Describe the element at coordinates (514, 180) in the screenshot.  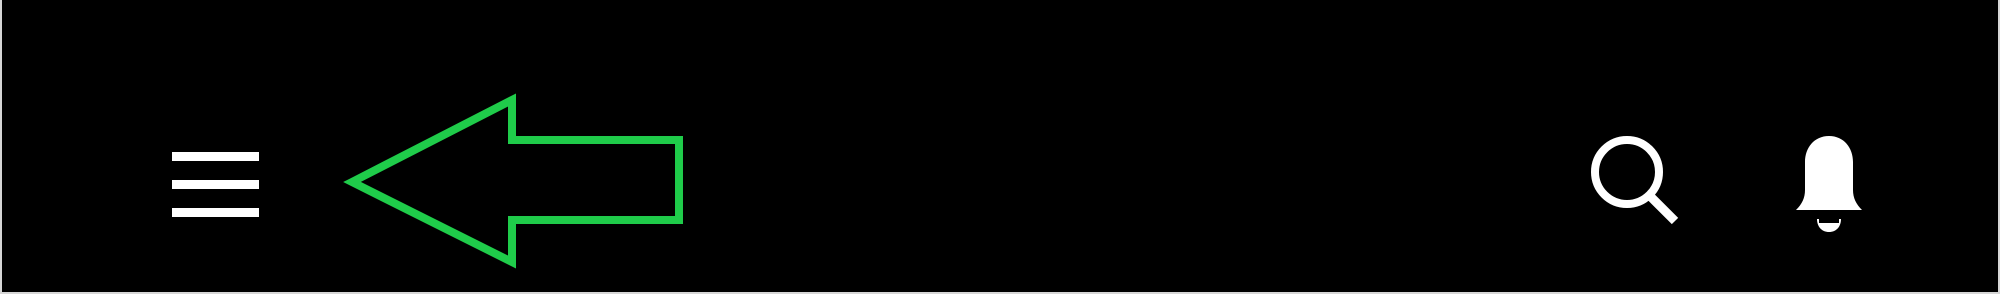
I see `annotation-arrow-pointing-to-menu` at that location.